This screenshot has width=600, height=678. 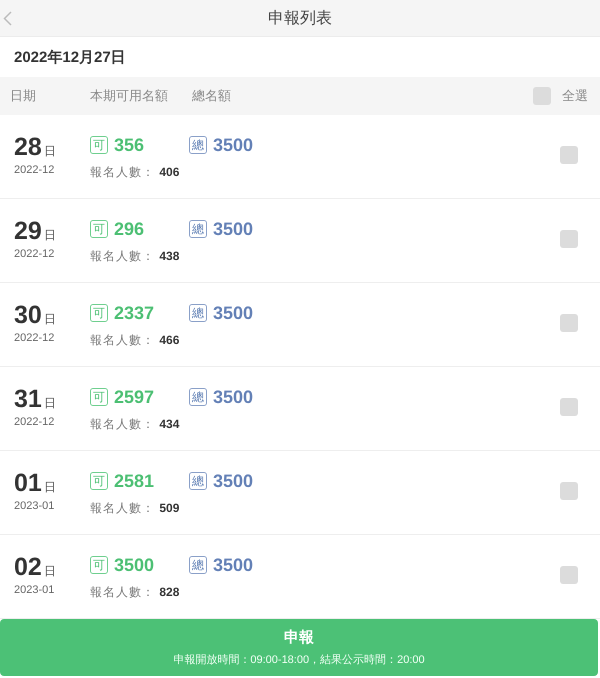 What do you see at coordinates (542, 96) in the screenshot?
I see `select-all-checkbox` at bounding box center [542, 96].